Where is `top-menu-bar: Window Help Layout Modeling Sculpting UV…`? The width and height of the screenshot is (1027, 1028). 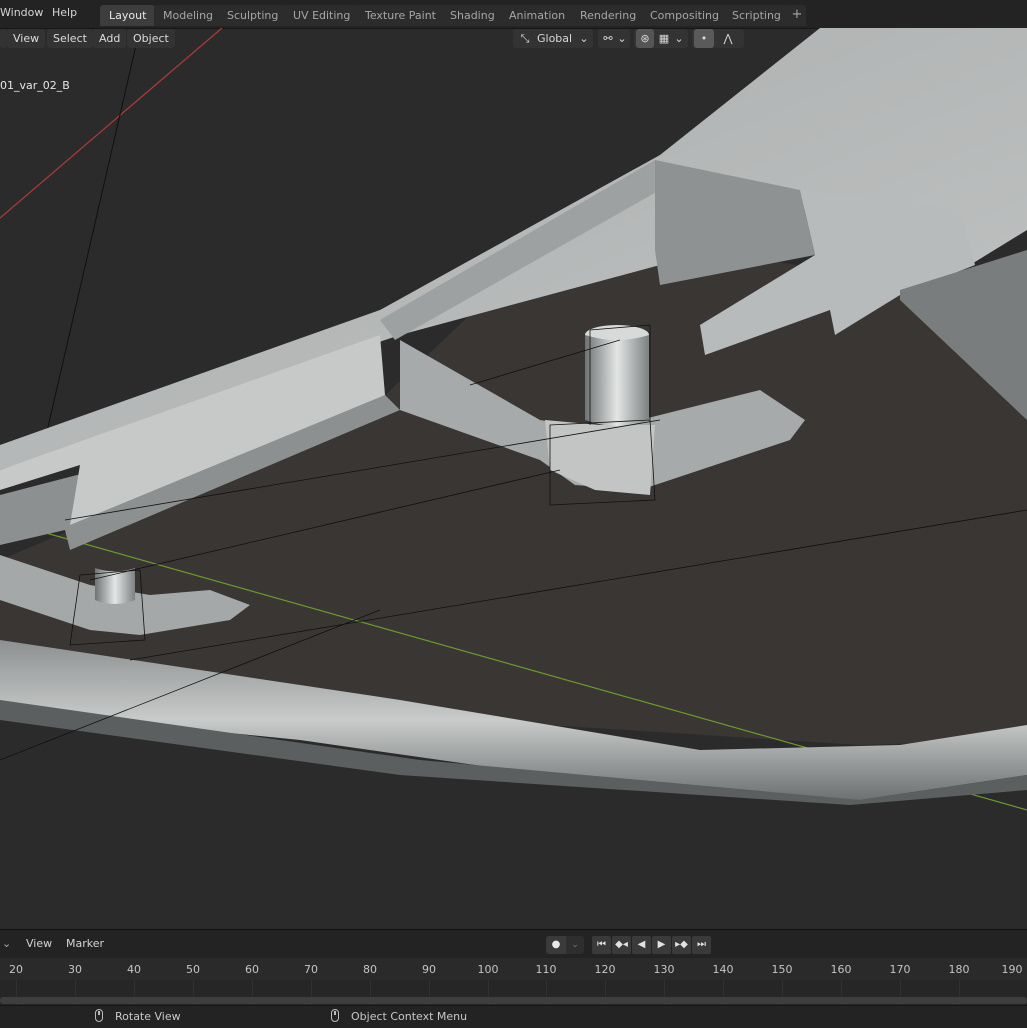
top-menu-bar: Window Help Layout Modeling Sculpting UV… is located at coordinates (513, 14).